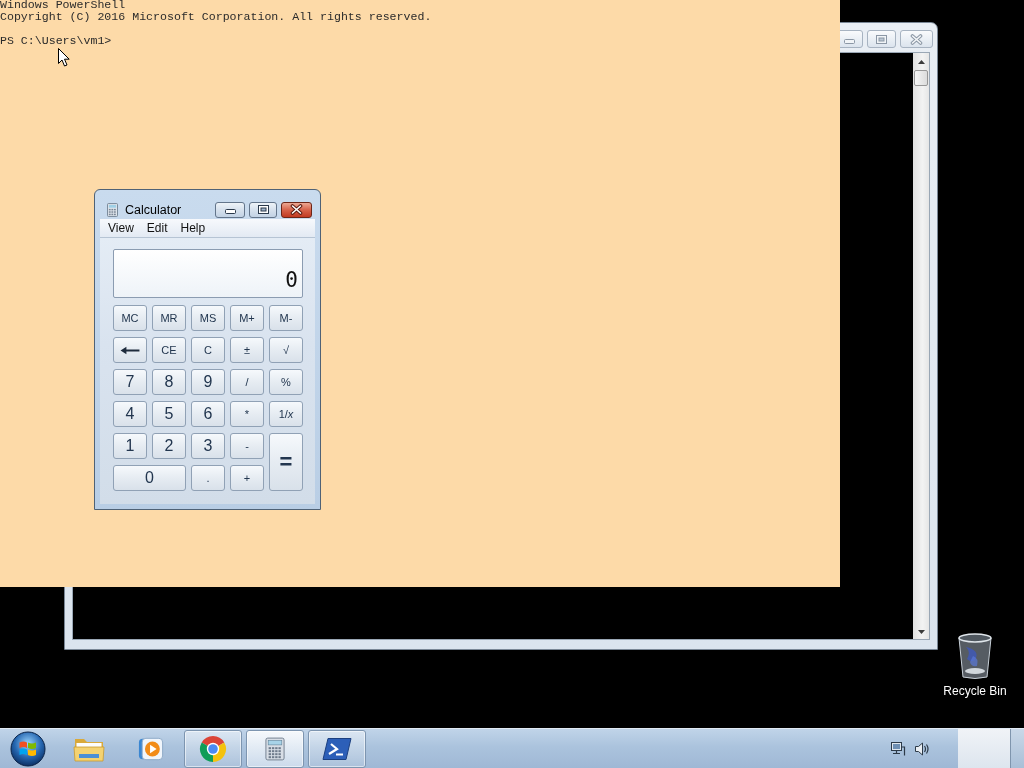 This screenshot has width=1024, height=768. Describe the element at coordinates (286, 414) in the screenshot. I see `calculator-key: 1/x` at that location.